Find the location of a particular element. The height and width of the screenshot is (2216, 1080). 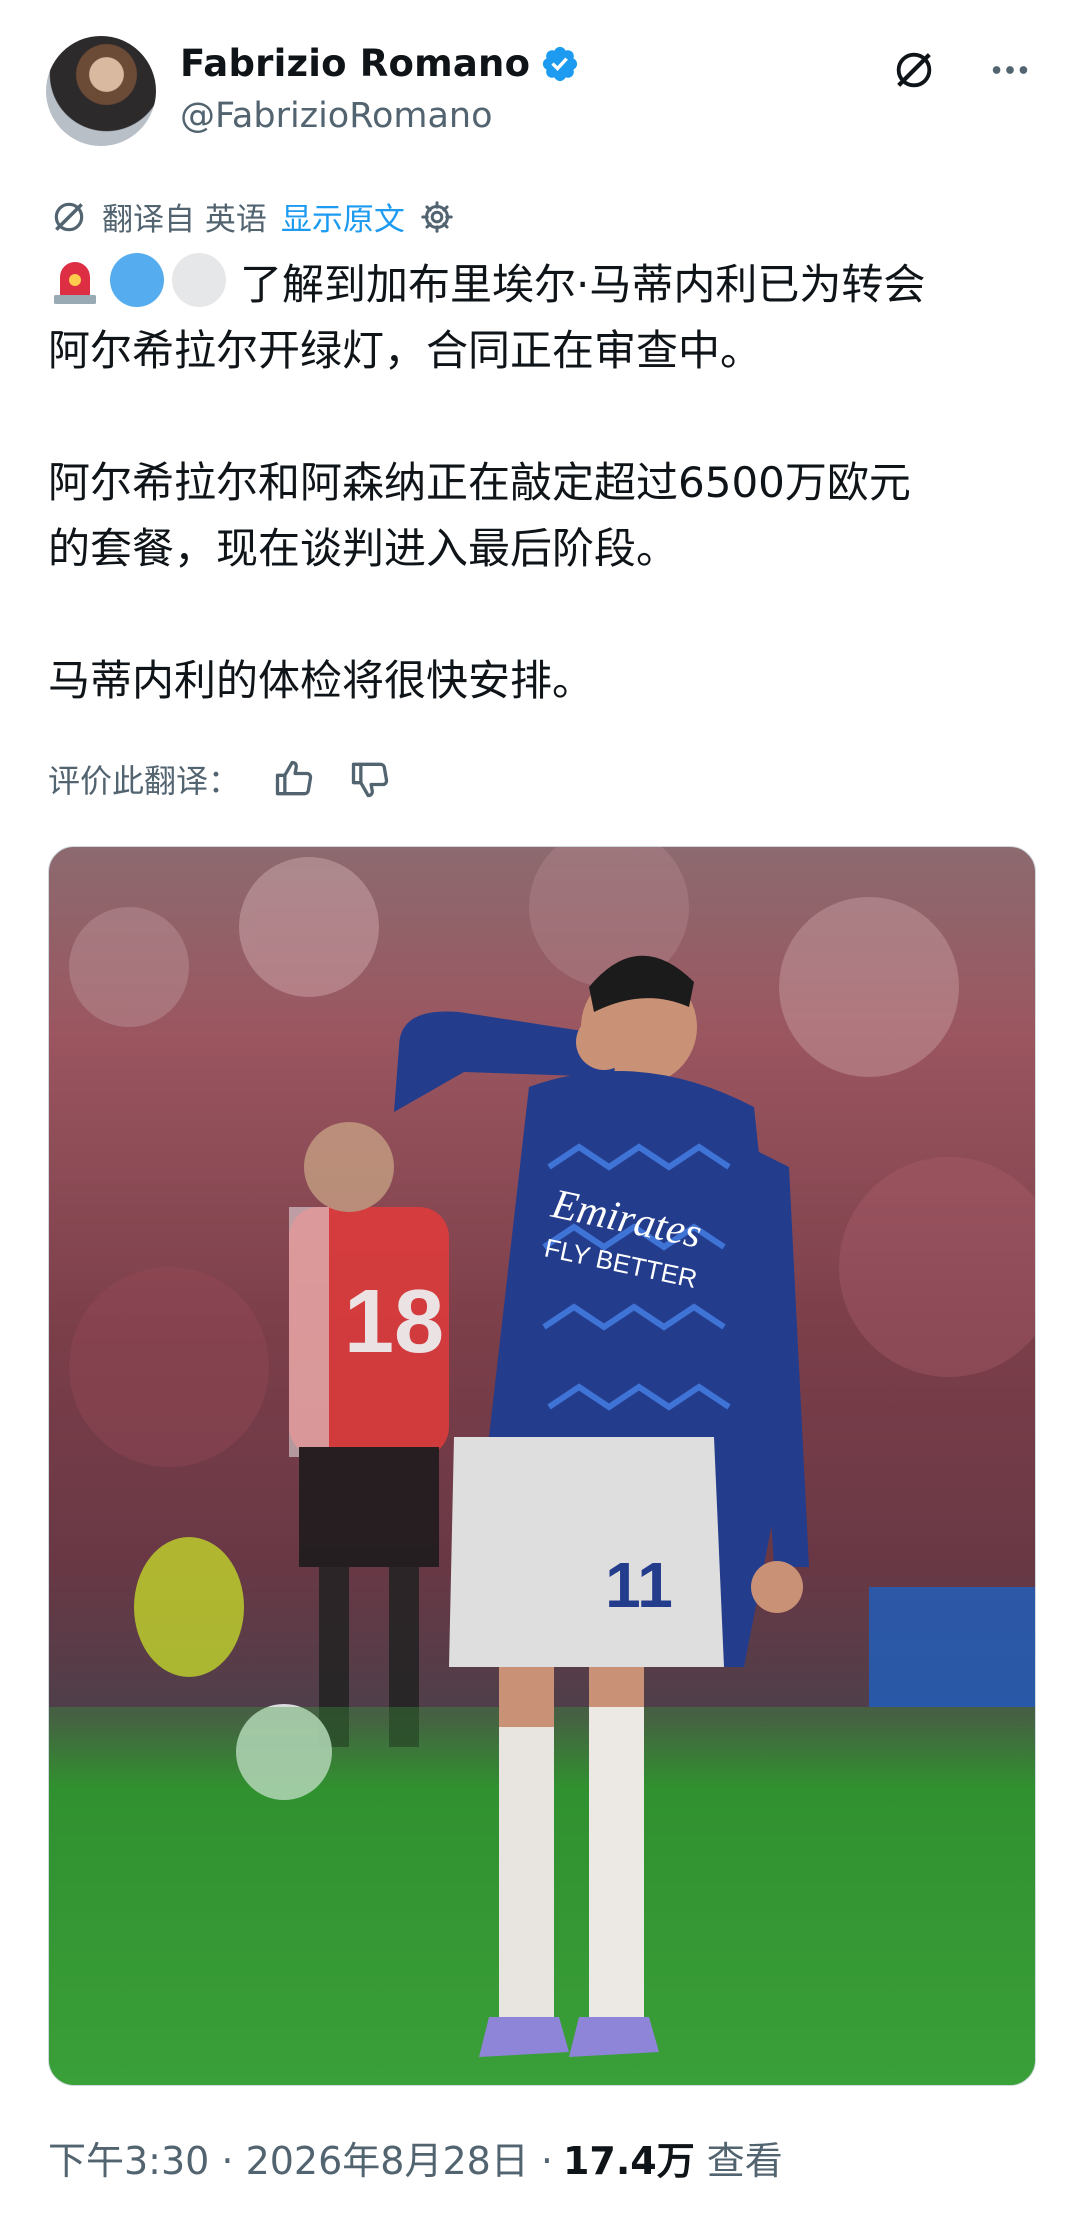

rate-translation-label: 评价此翻译： is located at coordinates (144, 781).